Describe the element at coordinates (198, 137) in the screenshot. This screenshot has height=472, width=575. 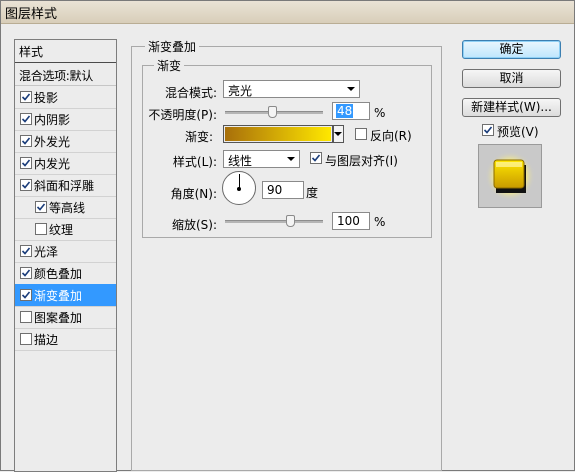
I see `gradient-label: 渐变:` at that location.